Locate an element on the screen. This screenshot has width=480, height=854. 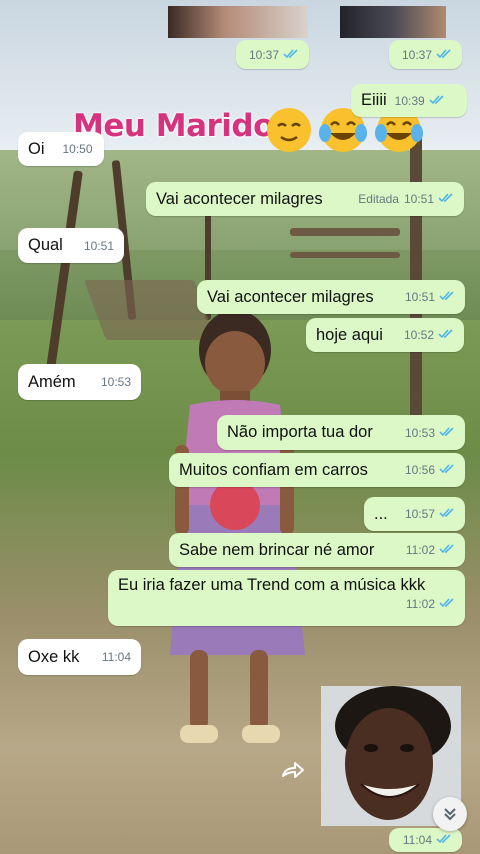
scroll-to-bottom-button is located at coordinates (450, 814).